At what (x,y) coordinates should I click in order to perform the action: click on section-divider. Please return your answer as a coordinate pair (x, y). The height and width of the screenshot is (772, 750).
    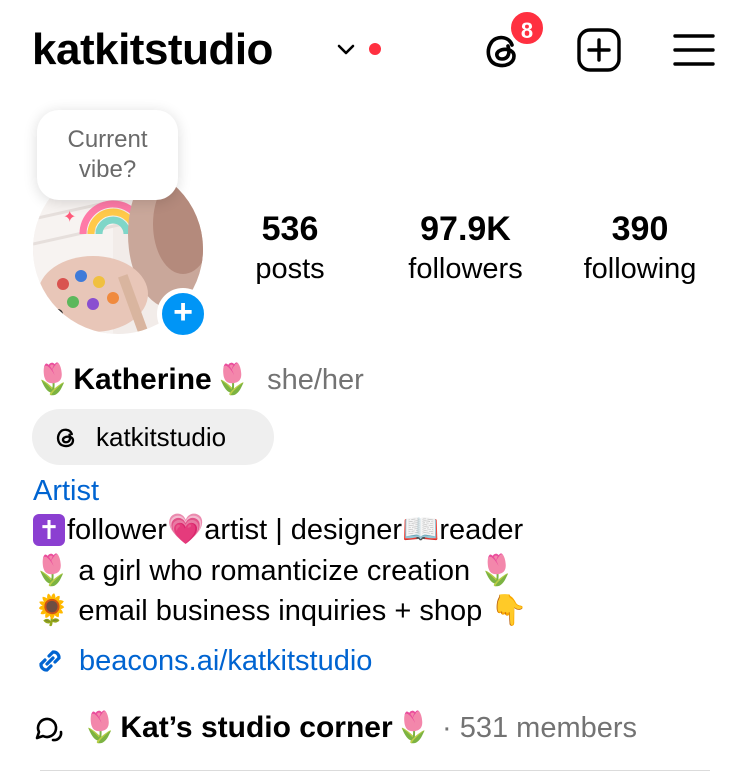
    Looking at the image, I should click on (375, 770).